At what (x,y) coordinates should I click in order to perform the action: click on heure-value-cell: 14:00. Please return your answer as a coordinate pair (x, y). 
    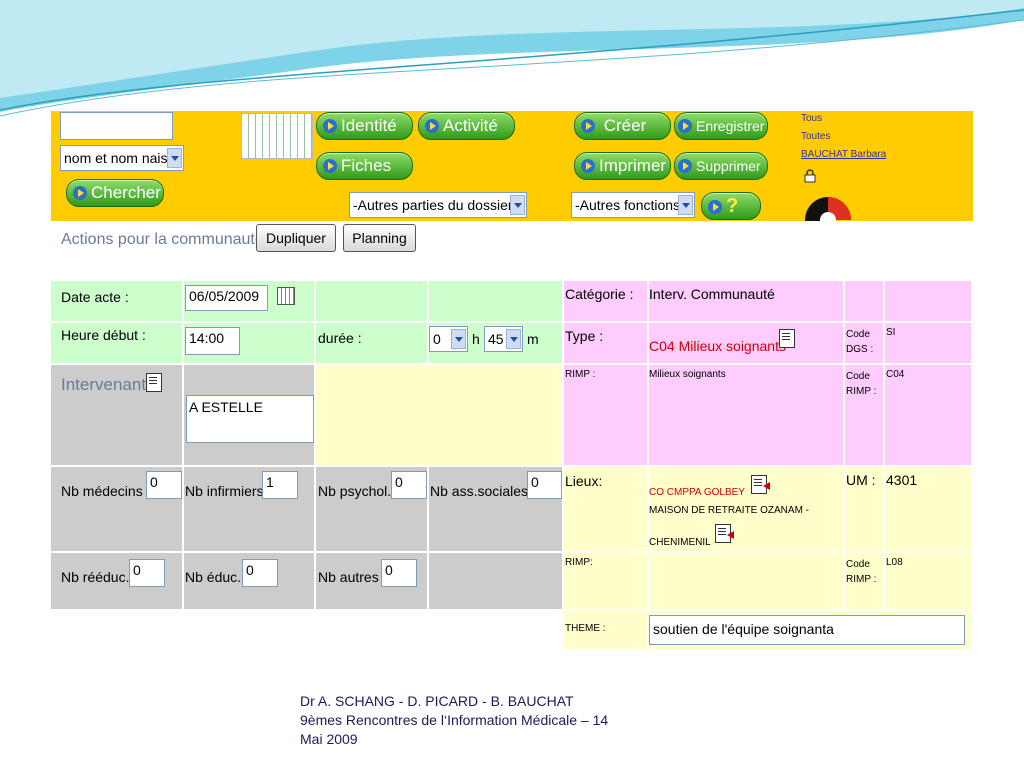
    Looking at the image, I should click on (250, 344).